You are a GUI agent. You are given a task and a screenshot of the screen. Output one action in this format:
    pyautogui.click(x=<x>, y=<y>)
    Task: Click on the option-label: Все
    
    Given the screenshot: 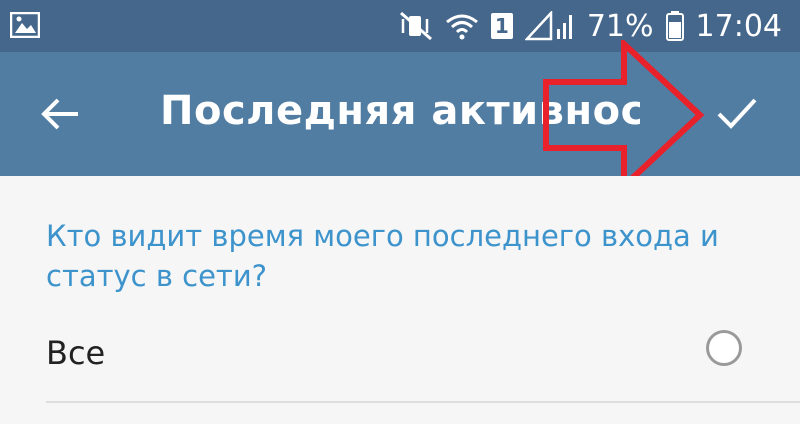 What is the action you would take?
    pyautogui.click(x=76, y=353)
    